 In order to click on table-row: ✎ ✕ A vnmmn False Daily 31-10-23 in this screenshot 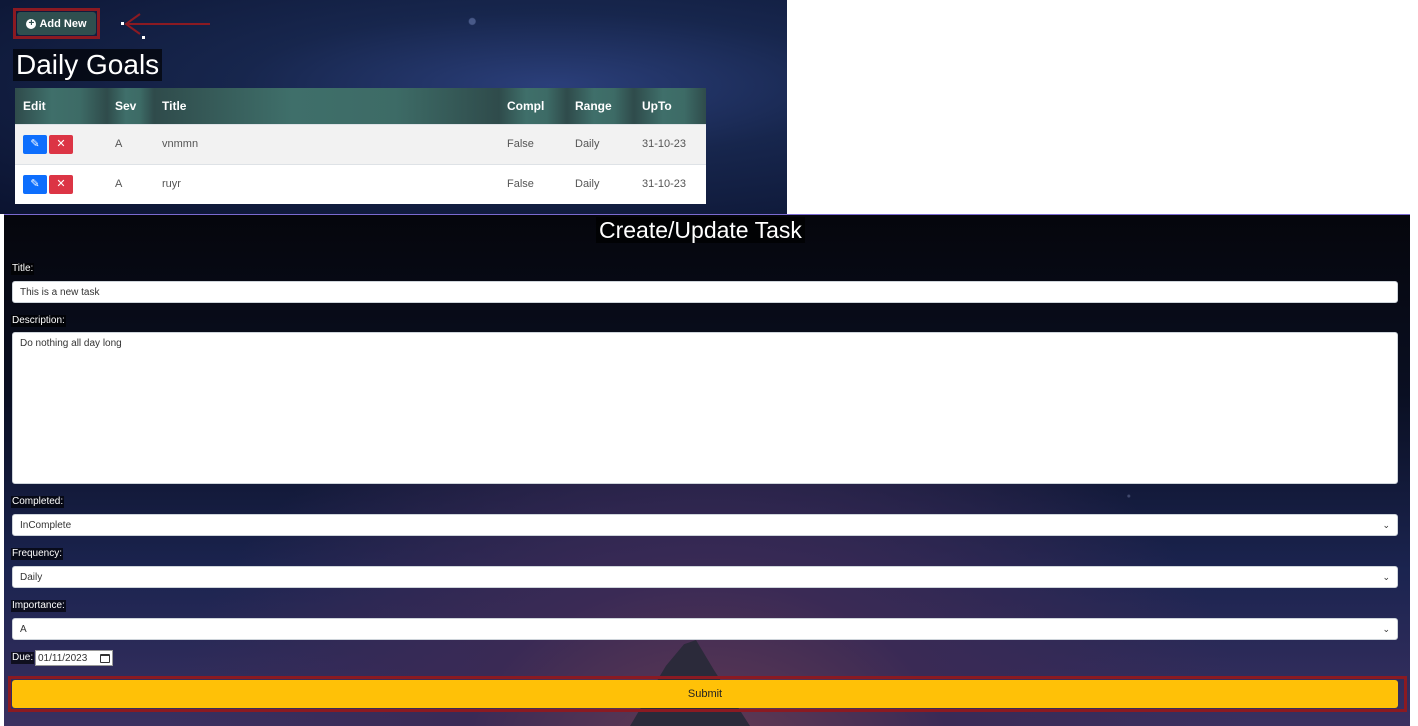, I will do `click(360, 143)`.